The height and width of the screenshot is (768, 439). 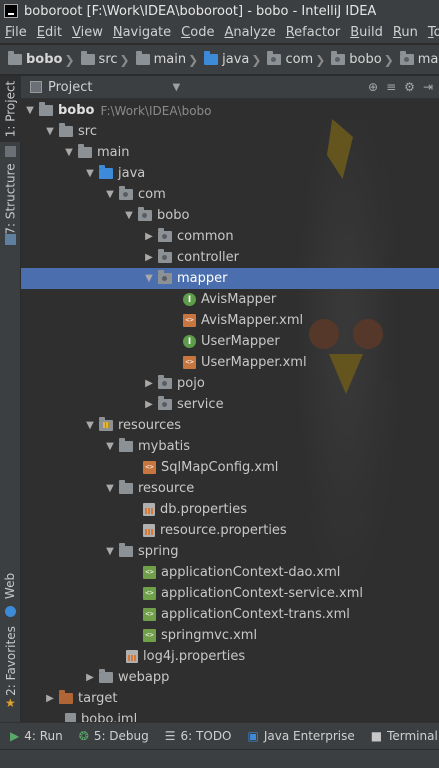 What do you see at coordinates (417, 59) in the screenshot?
I see `breadcrumb-item-mapper: mapper` at bounding box center [417, 59].